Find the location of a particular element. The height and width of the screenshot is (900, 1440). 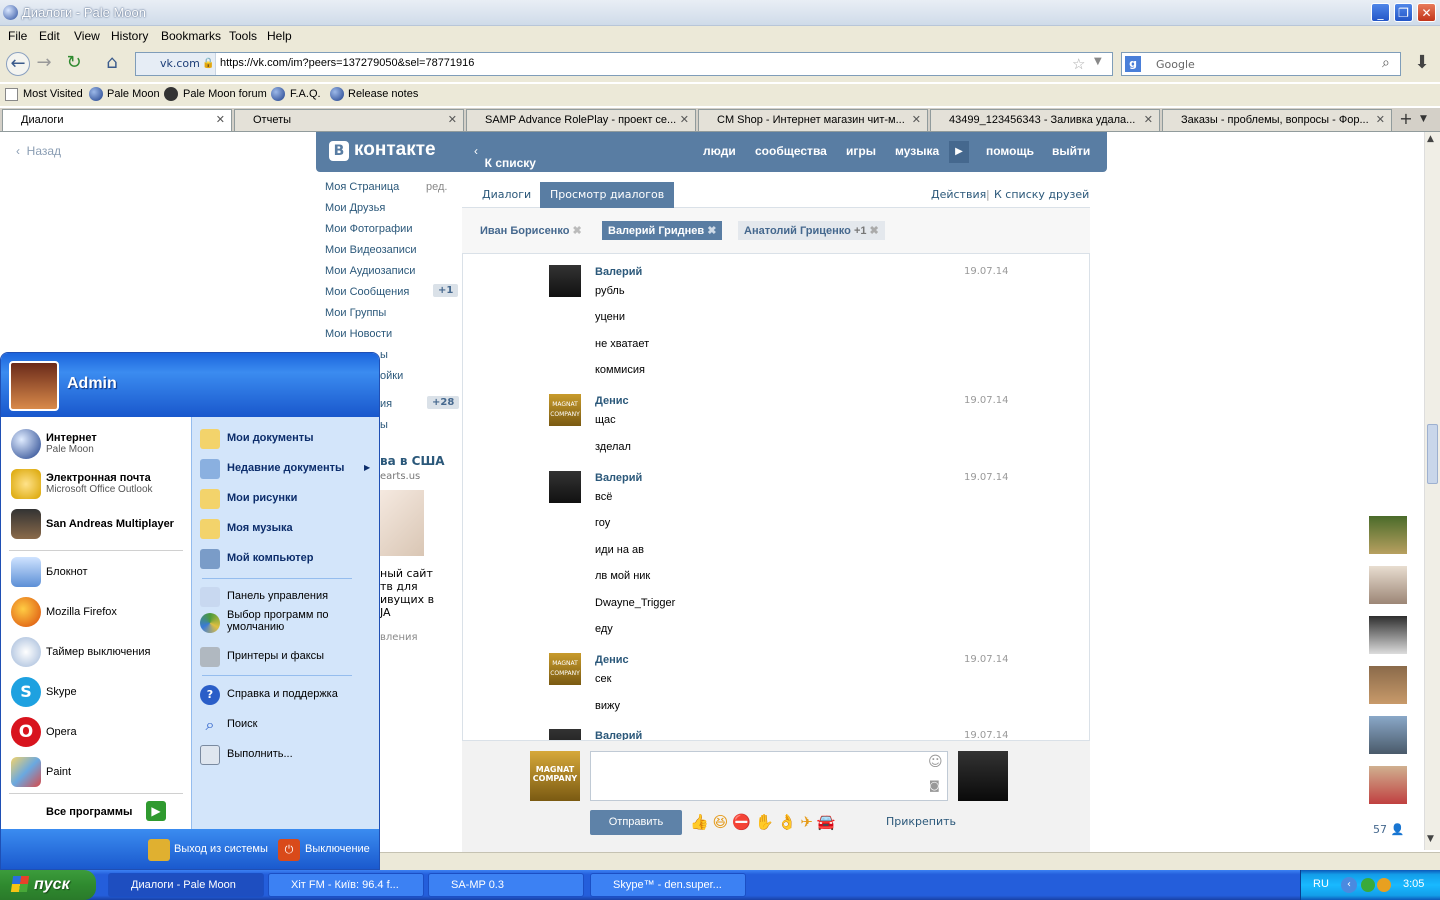

attach-link: Прикрепить is located at coordinates (921, 821).